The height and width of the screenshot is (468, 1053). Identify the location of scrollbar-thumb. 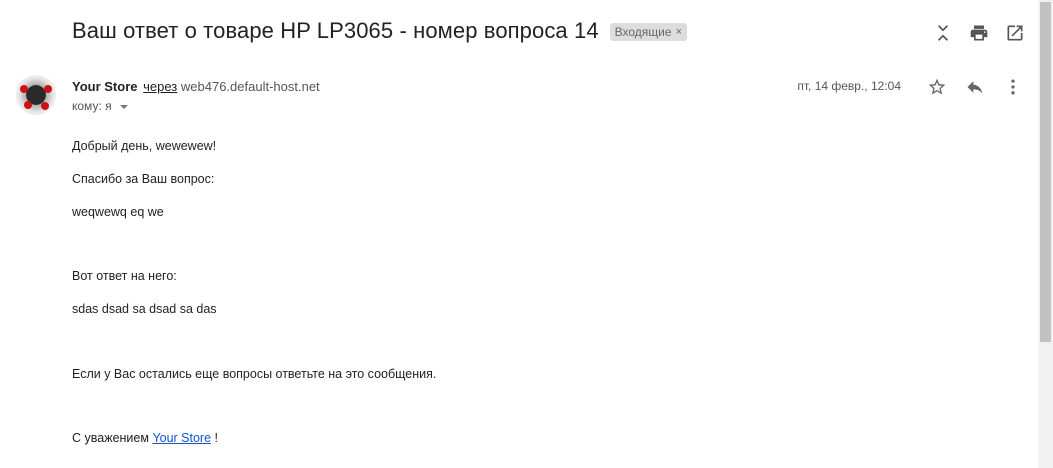
(1045, 172).